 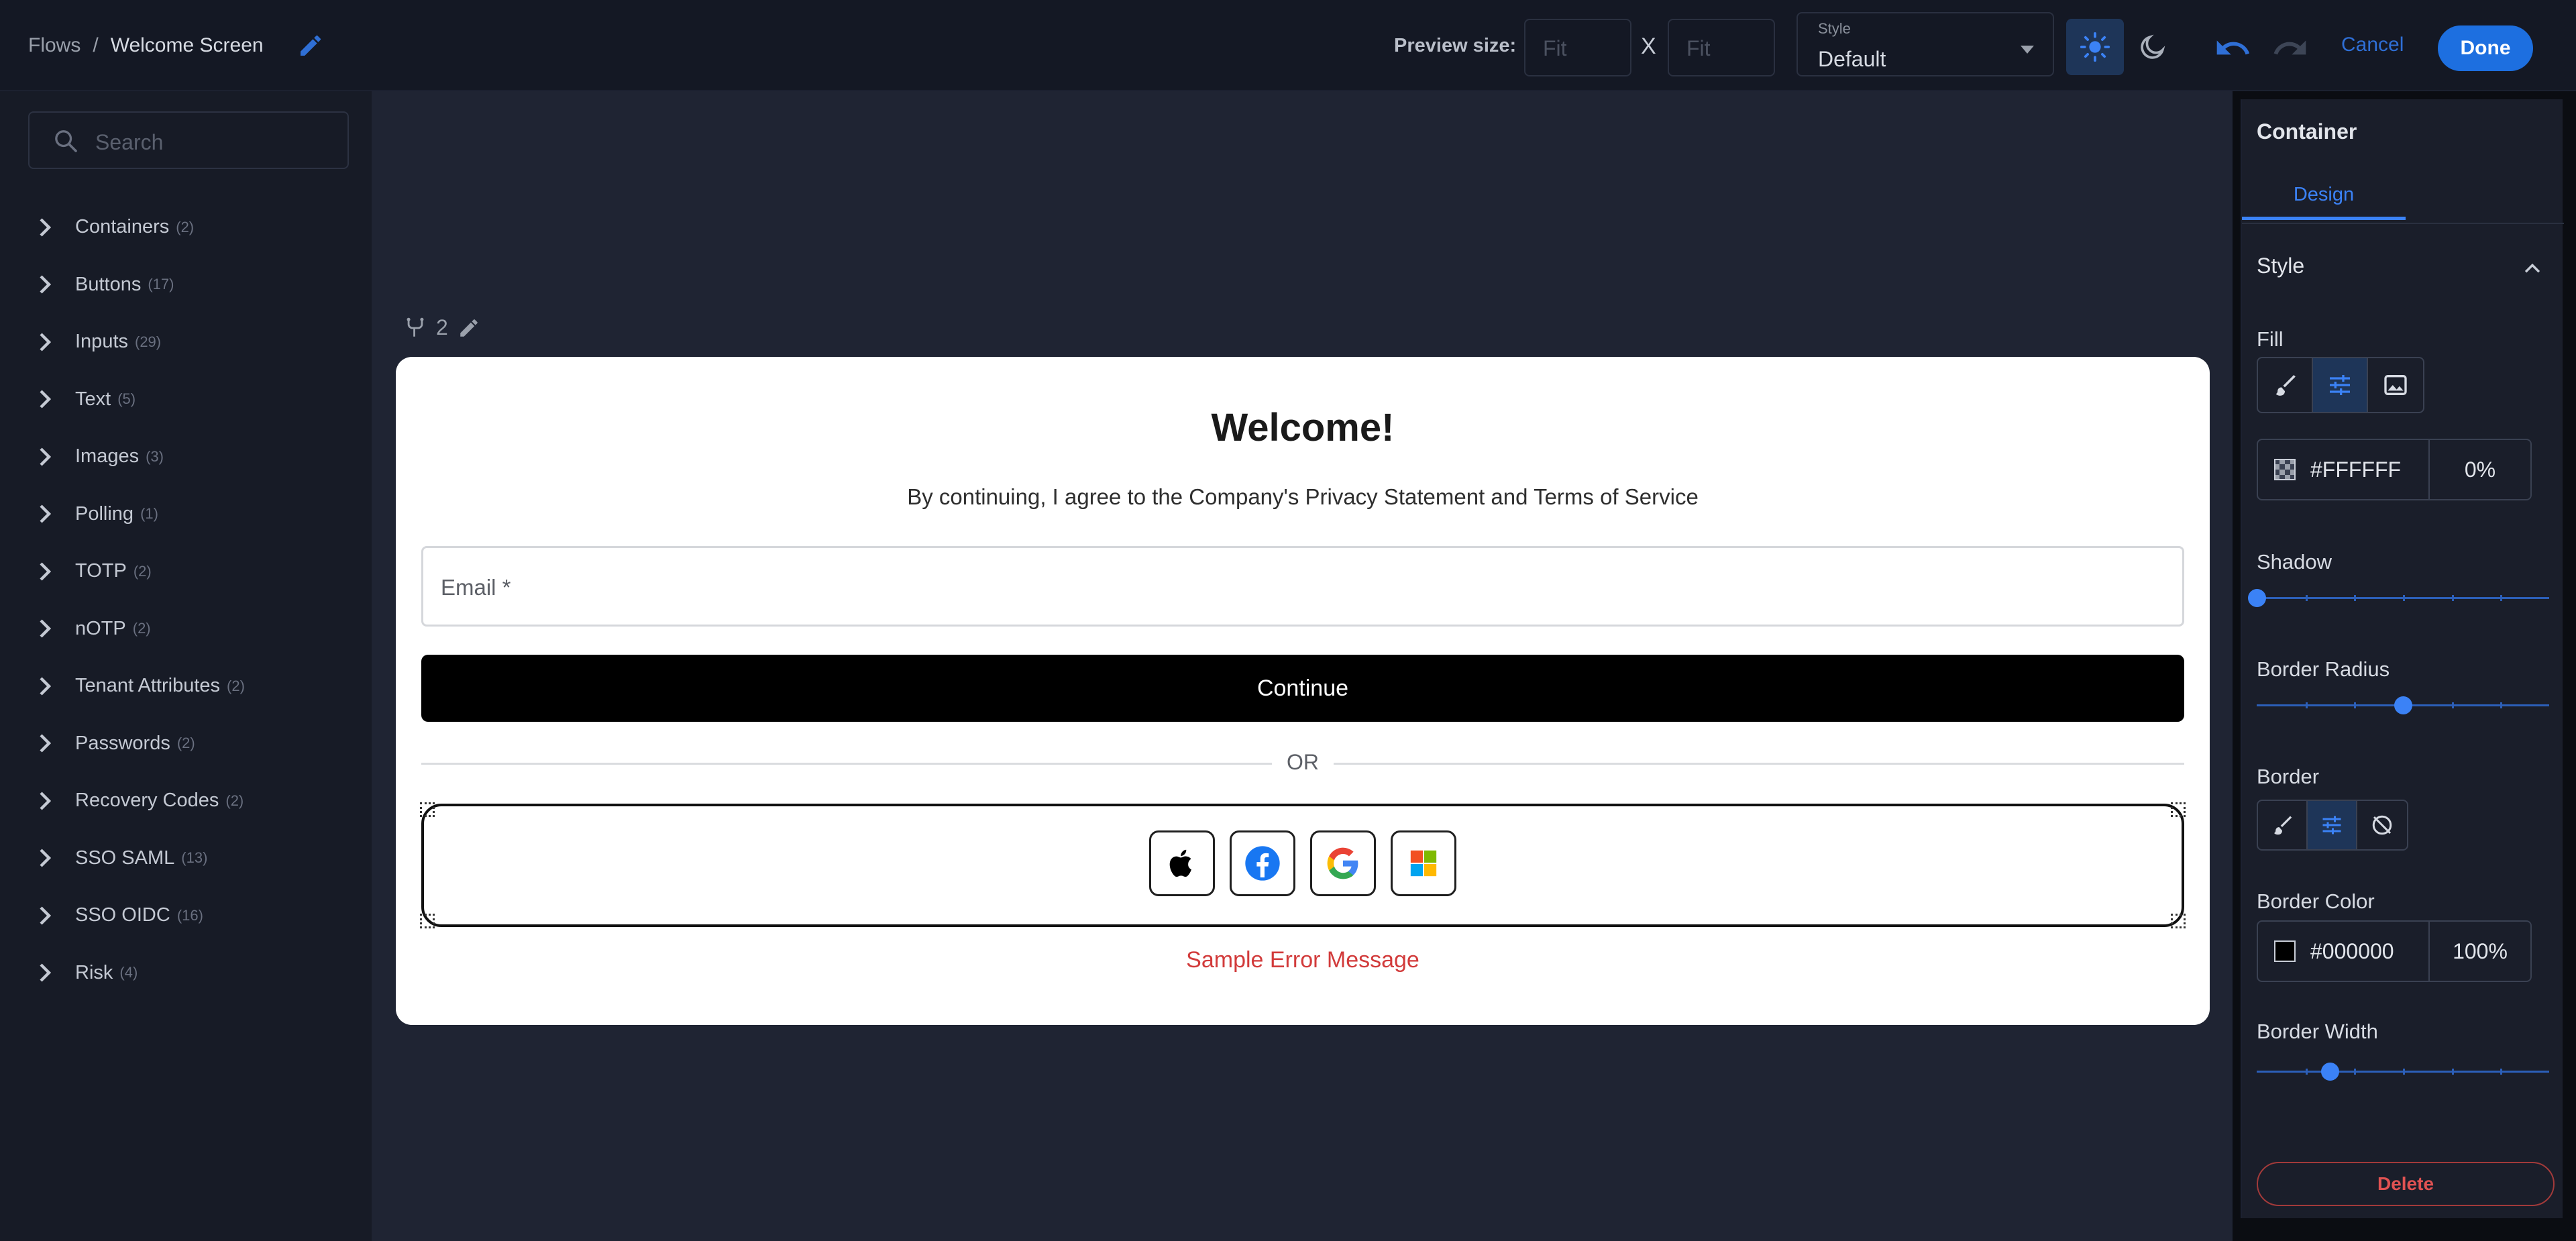 I want to click on sidebar-item-sso-saml: SSO SAML (13), so click(x=186, y=859).